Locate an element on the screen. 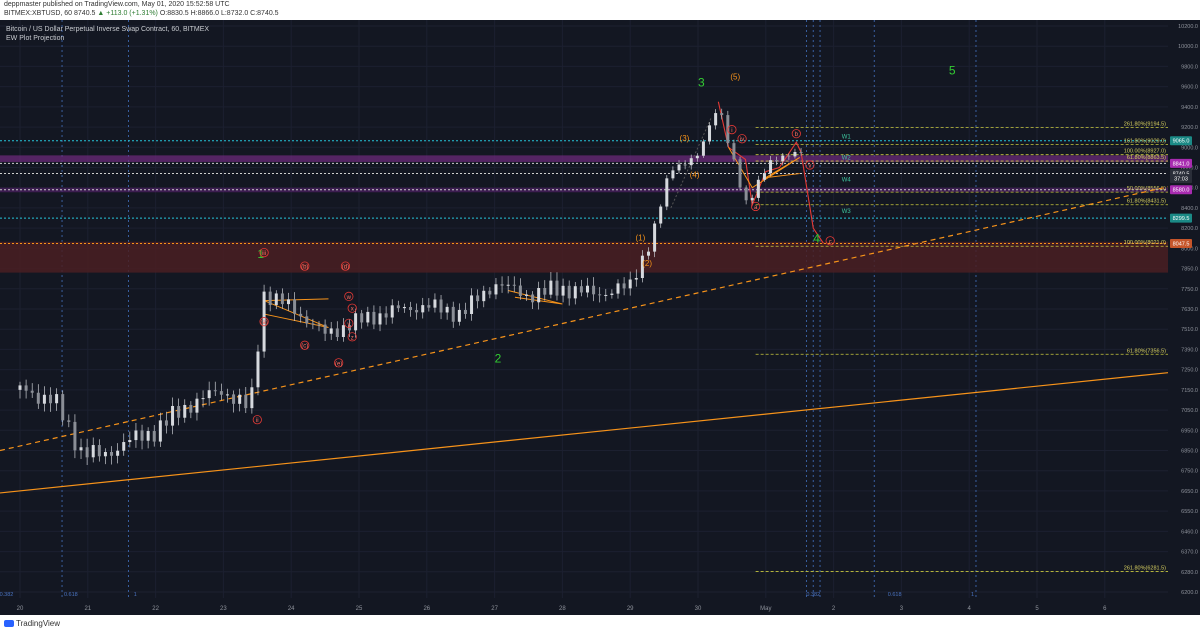 The height and width of the screenshot is (633, 1200). time-fib-label: 0.382 is located at coordinates (813, 595).